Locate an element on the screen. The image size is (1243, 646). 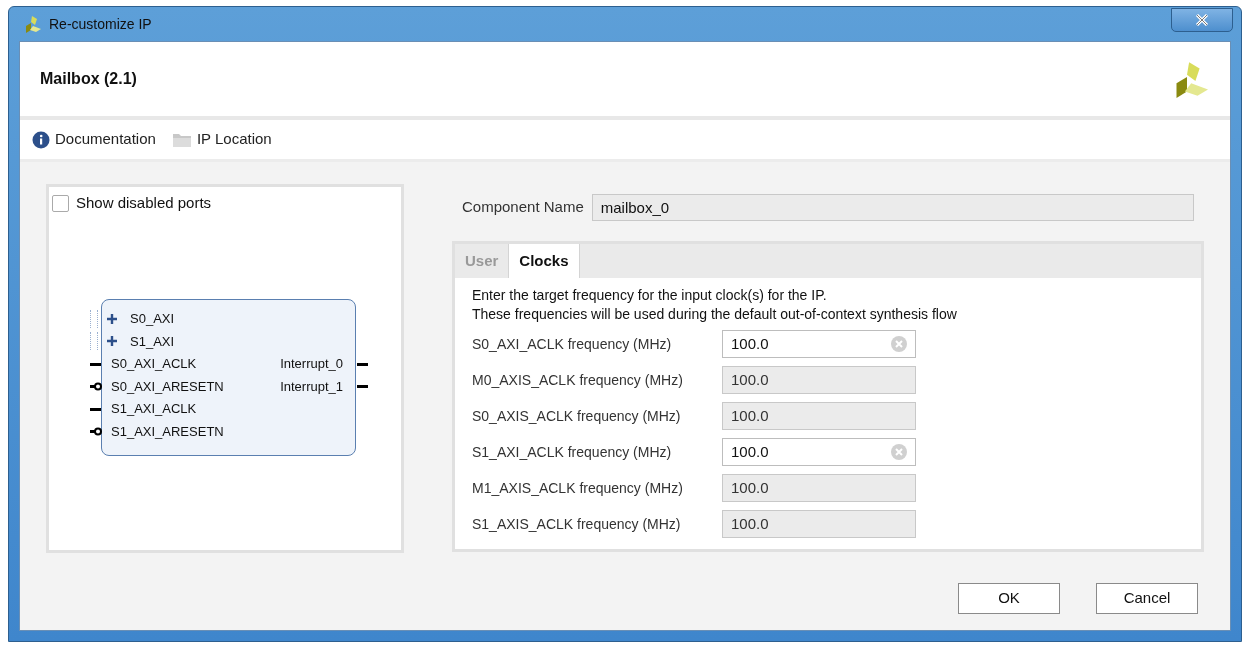
port-label: Interrupt_0 is located at coordinates (311, 364).